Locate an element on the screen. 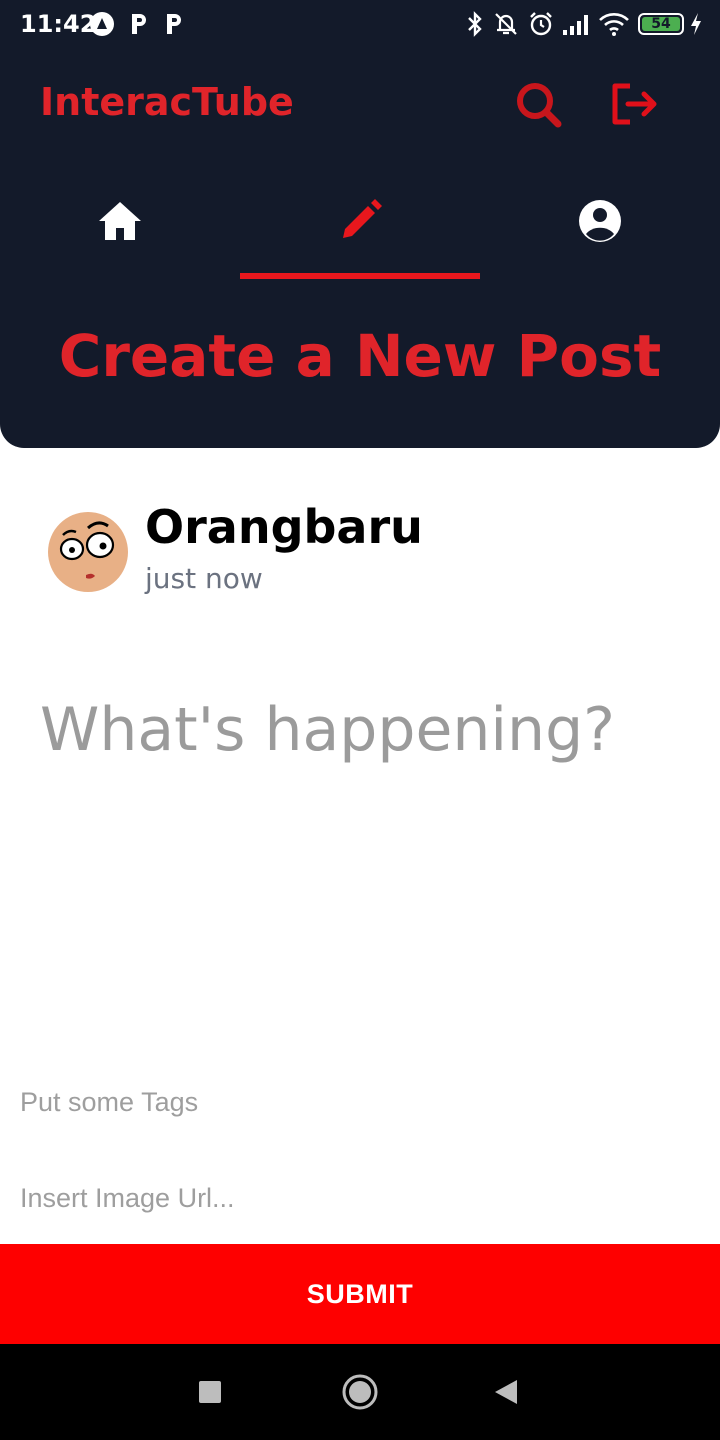  tab-indicator is located at coordinates (360, 276).